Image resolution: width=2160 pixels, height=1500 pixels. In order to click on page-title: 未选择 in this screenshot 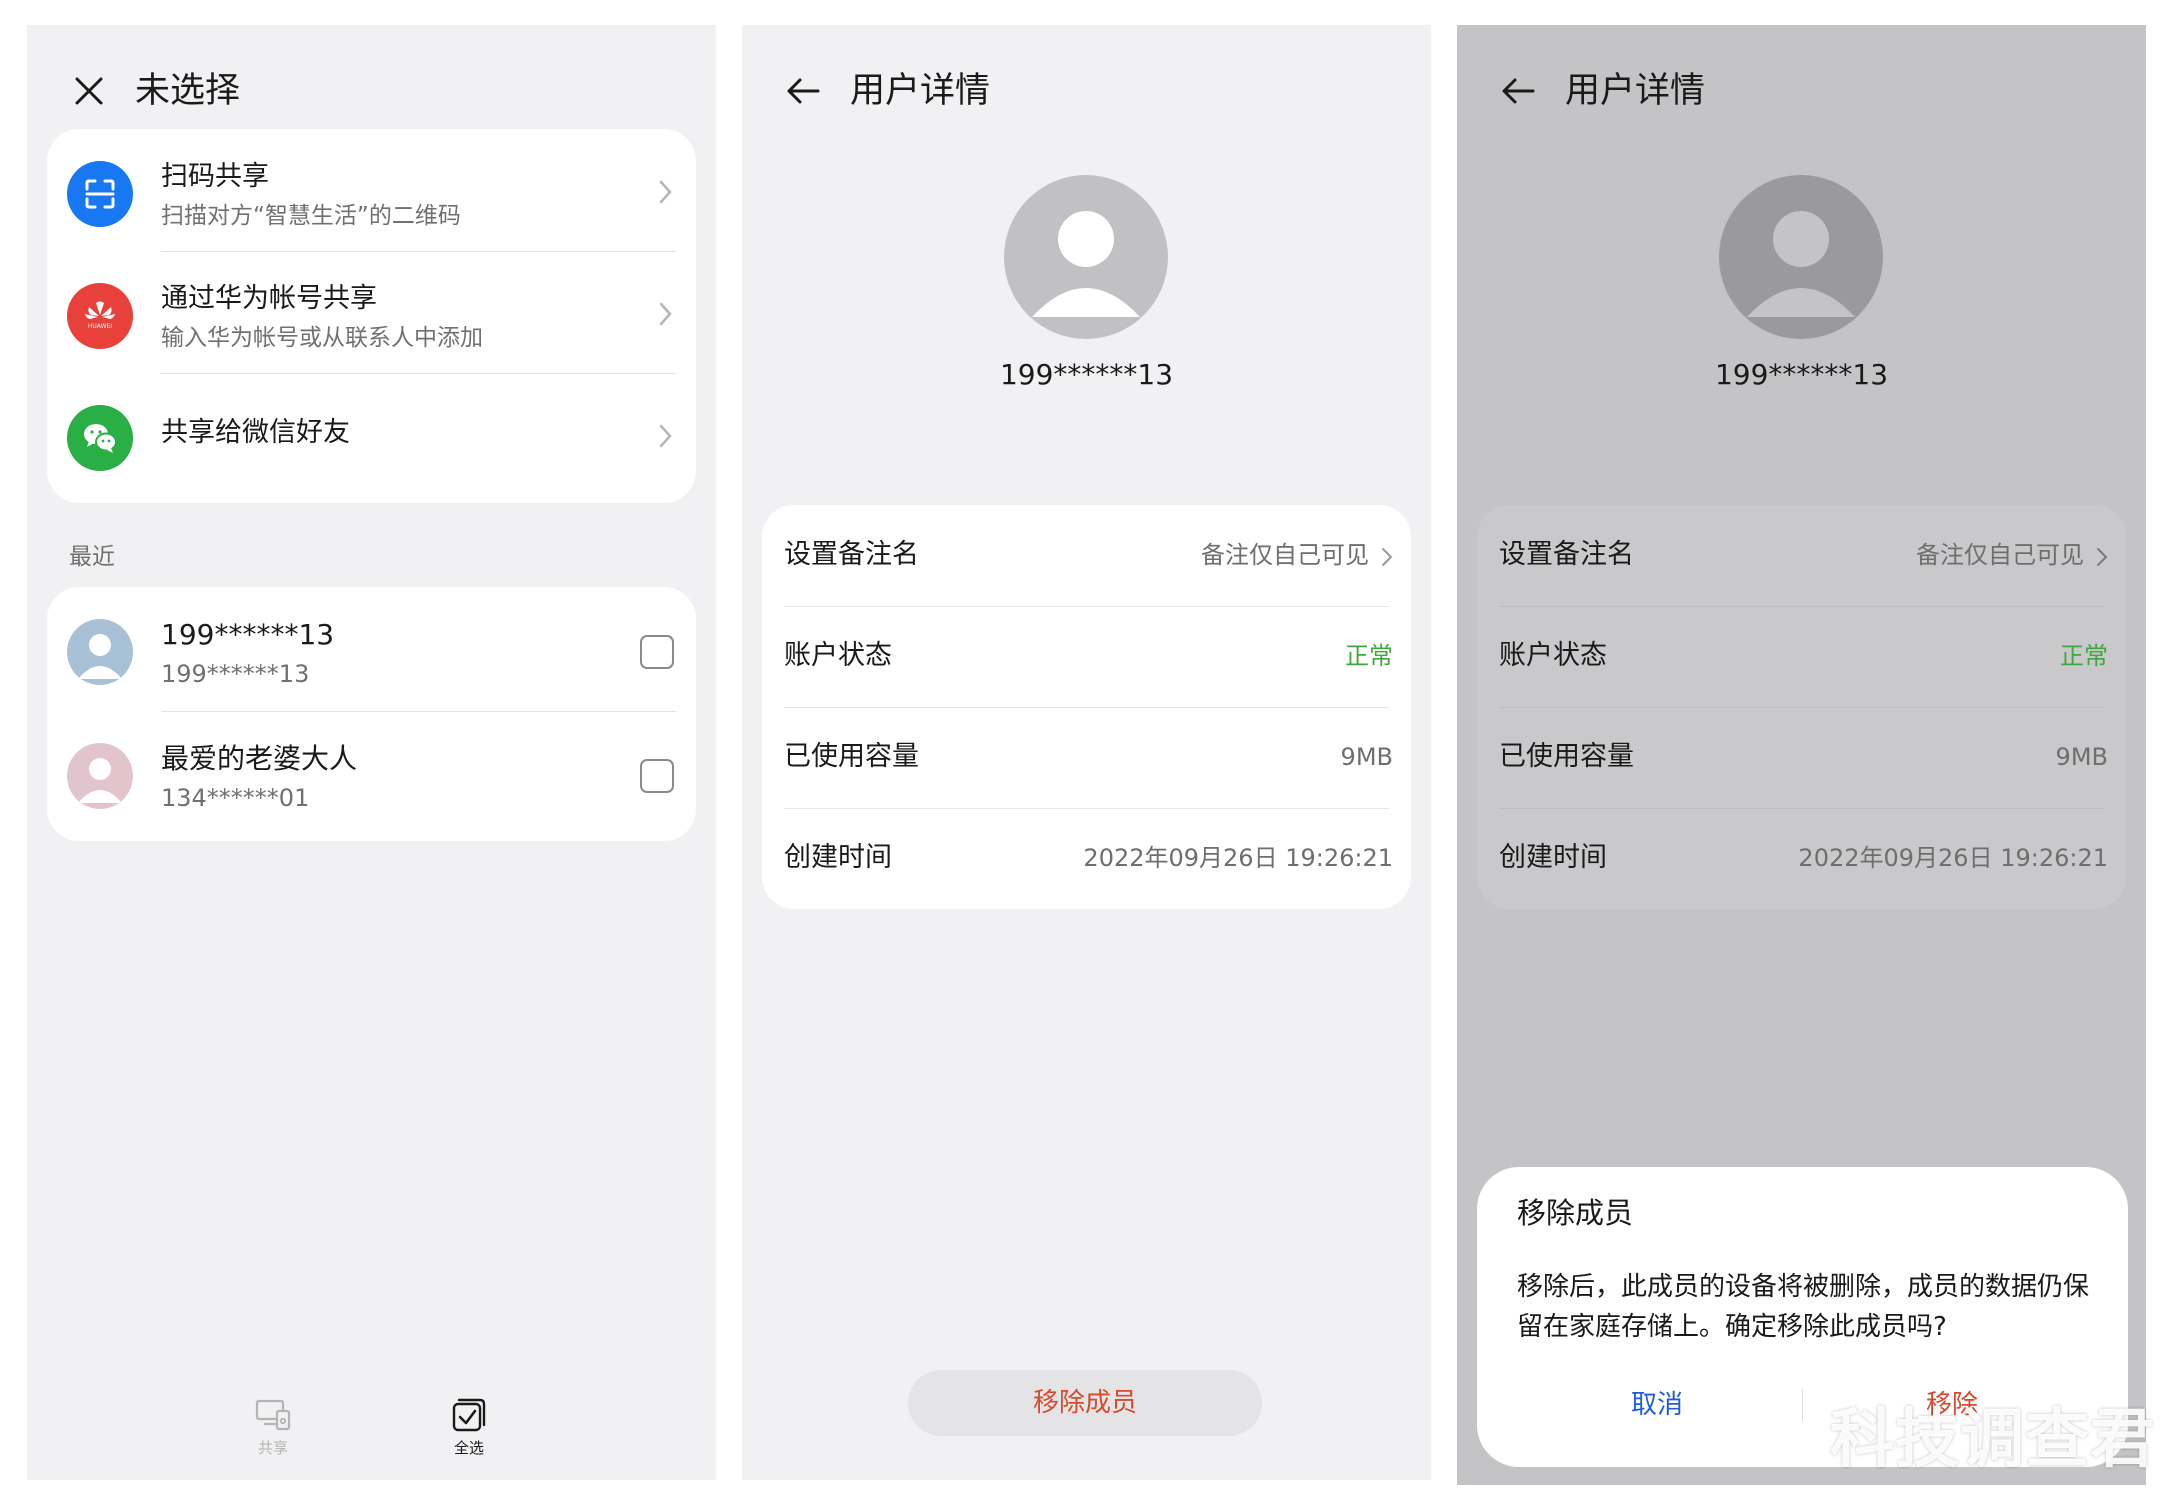, I will do `click(188, 91)`.